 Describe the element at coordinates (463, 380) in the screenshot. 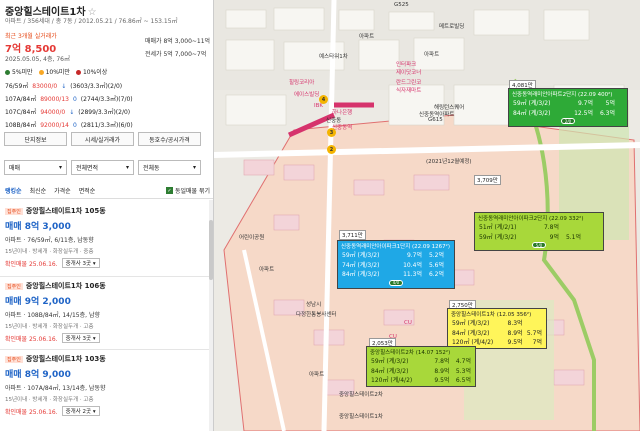

I see `complex-box-cell: 6.5억` at that location.